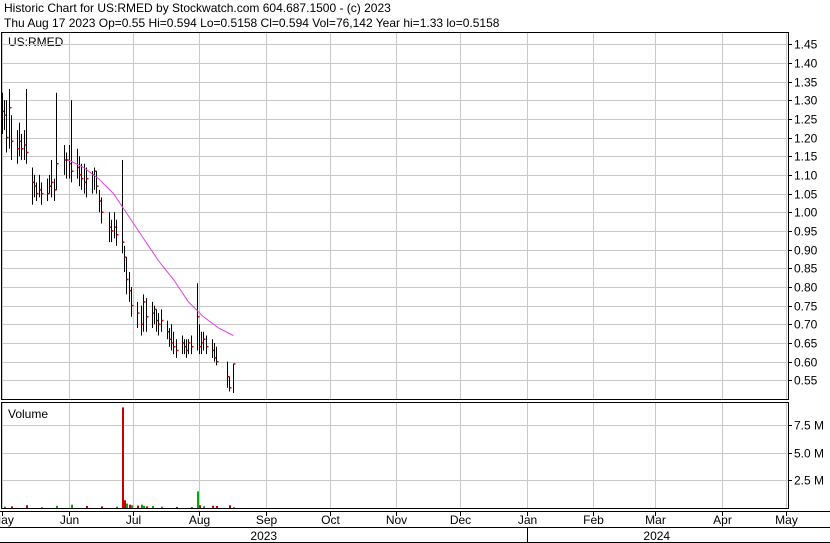  I want to click on y-tick-label: 0.60, so click(806, 363).